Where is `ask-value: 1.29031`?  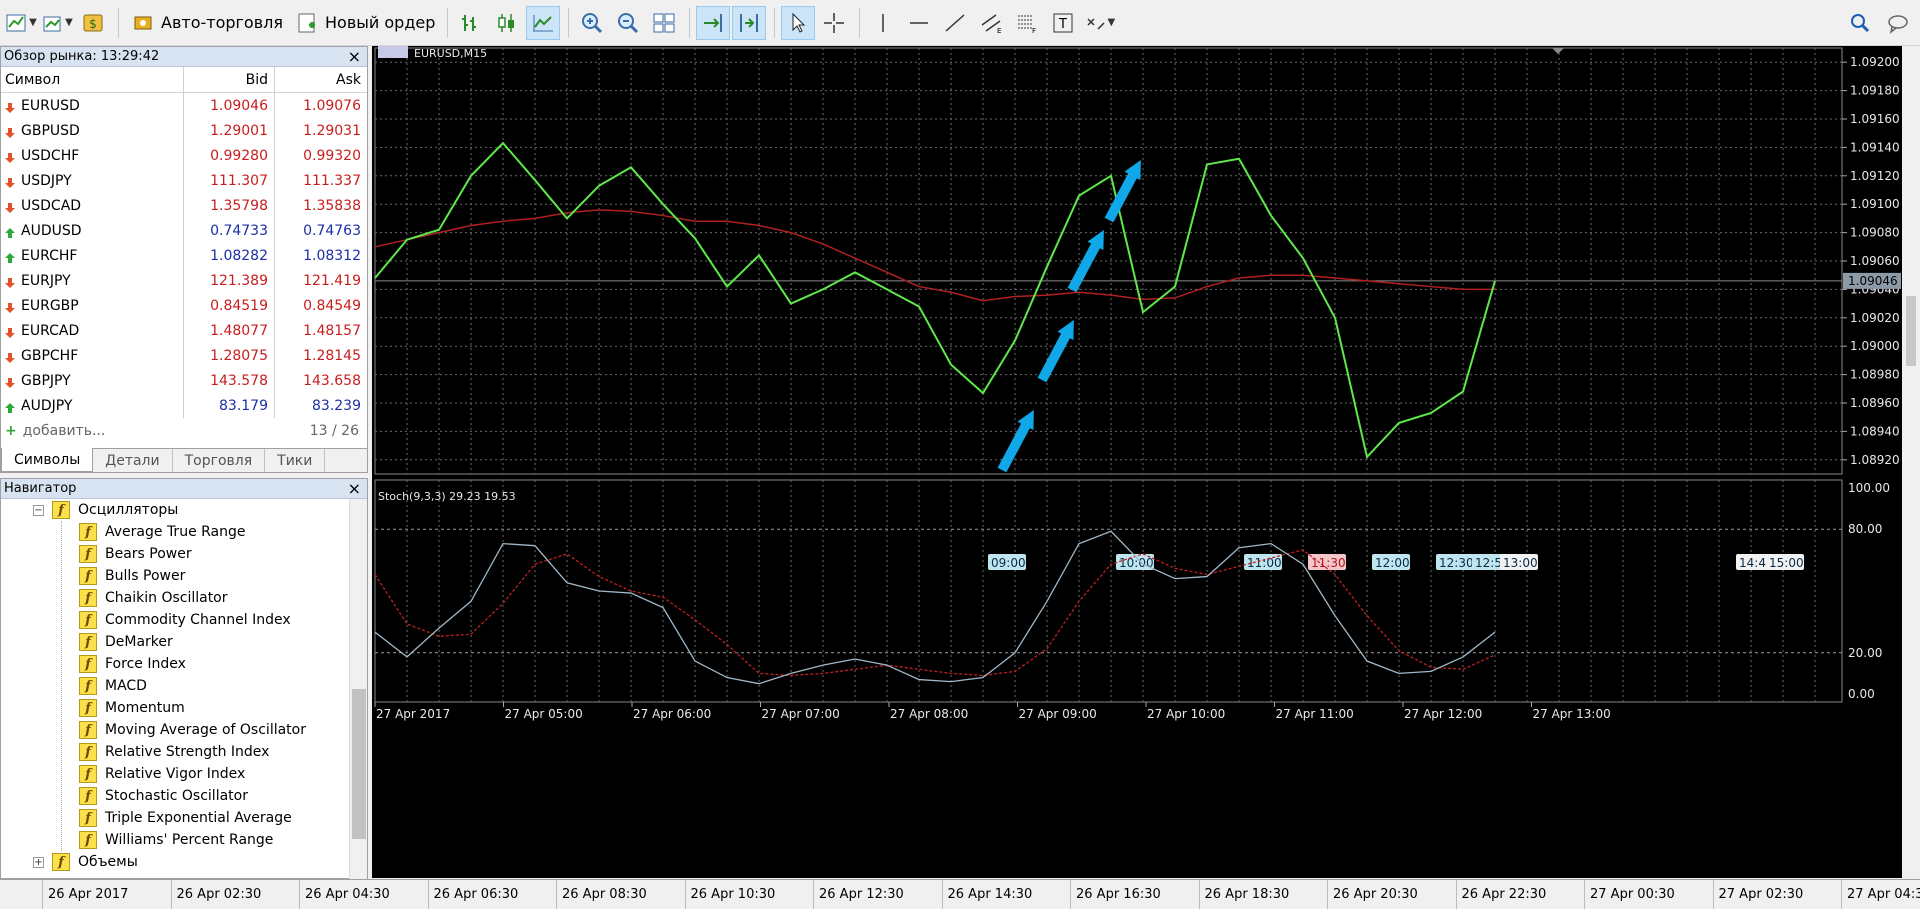 ask-value: 1.29031 is located at coordinates (321, 130).